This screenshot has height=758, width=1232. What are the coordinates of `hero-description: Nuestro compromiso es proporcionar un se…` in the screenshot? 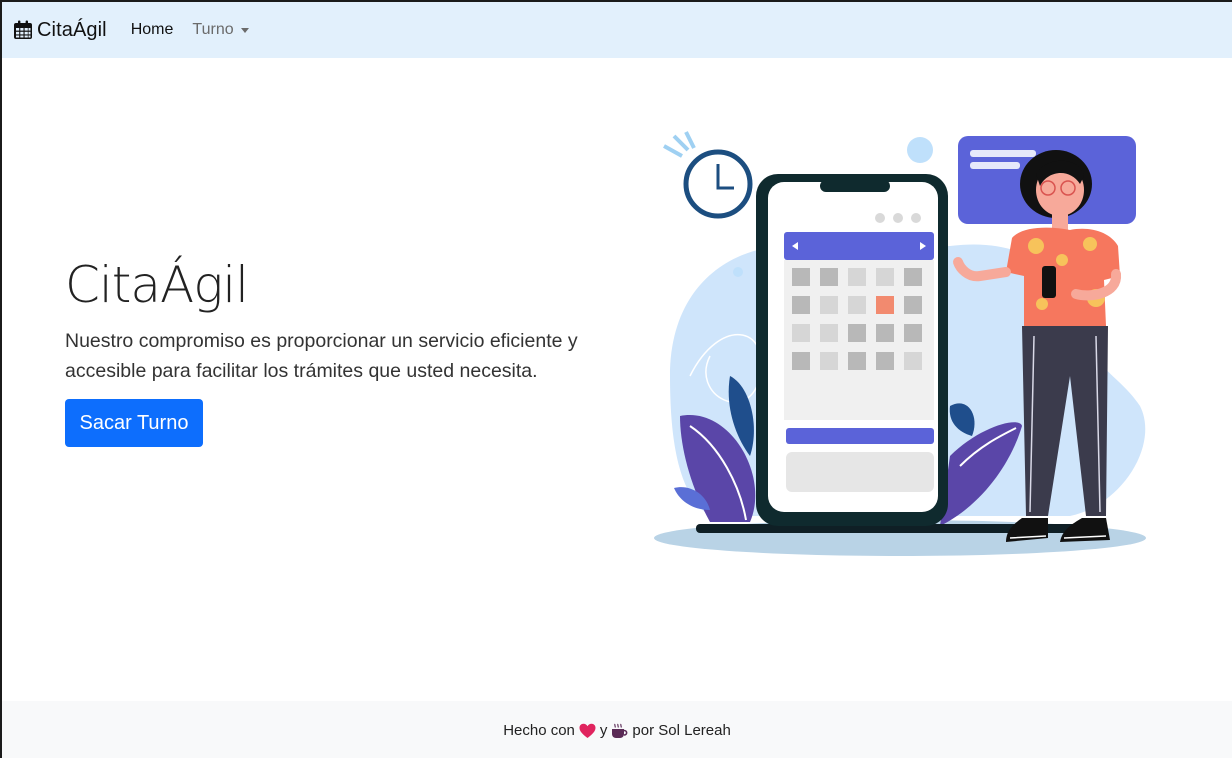 It's located at (321, 356).